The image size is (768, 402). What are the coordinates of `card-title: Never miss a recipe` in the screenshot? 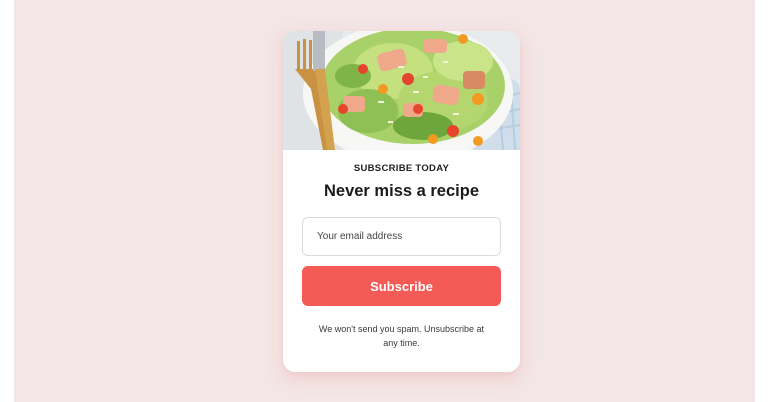 It's located at (401, 191).